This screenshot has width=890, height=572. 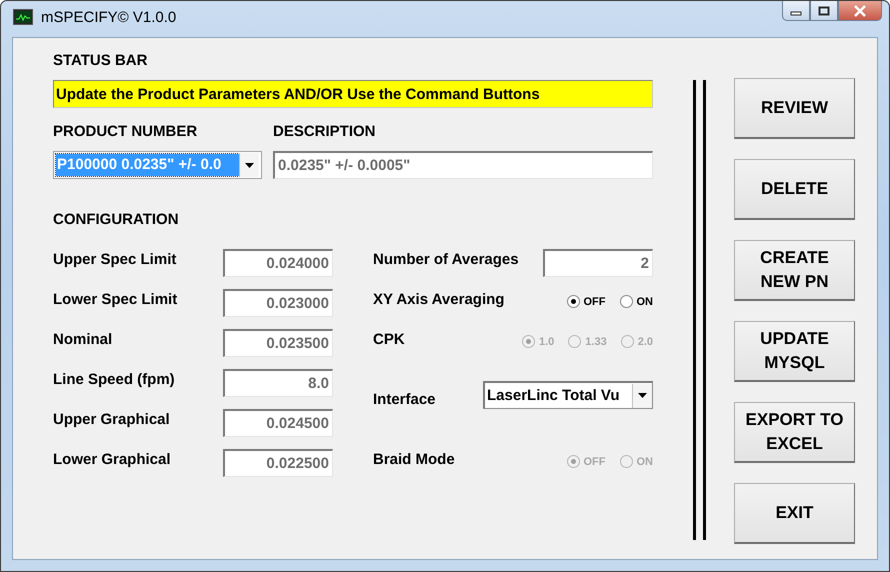 What do you see at coordinates (111, 419) in the screenshot?
I see `field-label: Upper Graphical` at bounding box center [111, 419].